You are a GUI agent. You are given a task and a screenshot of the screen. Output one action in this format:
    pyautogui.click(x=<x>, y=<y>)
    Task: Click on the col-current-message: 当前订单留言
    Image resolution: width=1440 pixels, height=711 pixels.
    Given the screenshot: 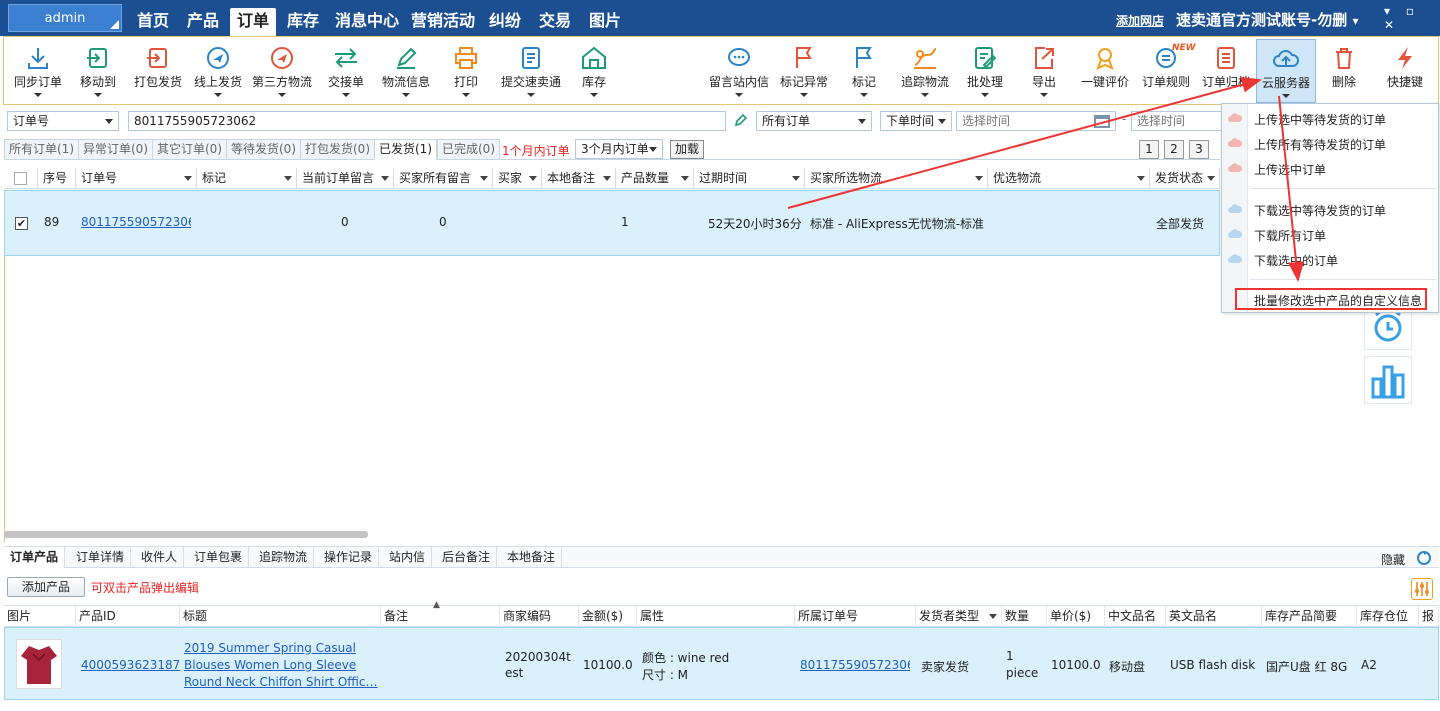 What is the action you would take?
    pyautogui.click(x=345, y=178)
    